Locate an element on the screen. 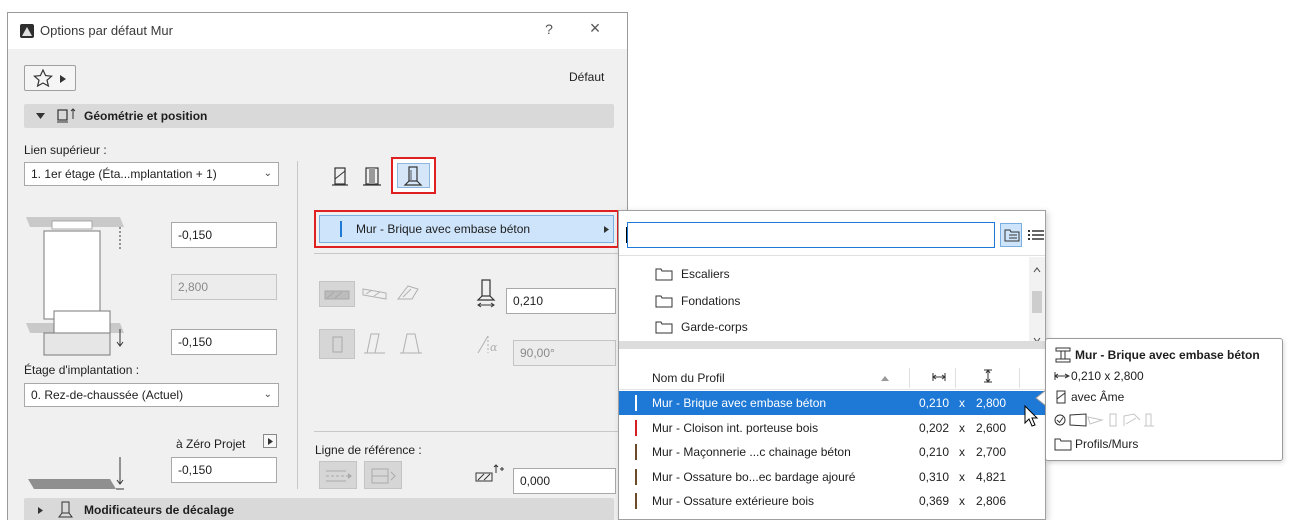 The image size is (1293, 520). offset-modifier-icon is located at coordinates (65, 509).